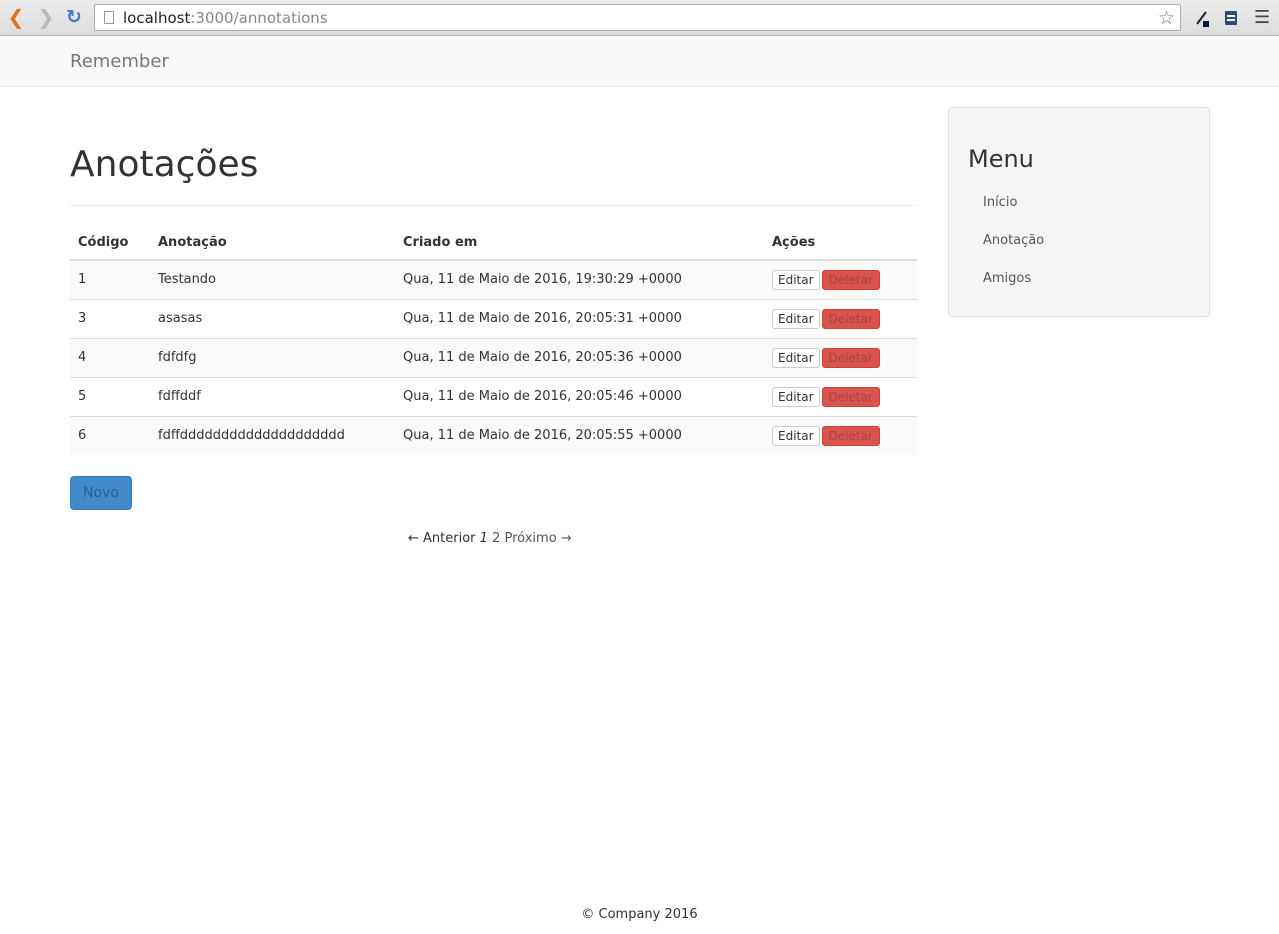 The height and width of the screenshot is (934, 1279). I want to click on pagination-current: 1, so click(483, 538).